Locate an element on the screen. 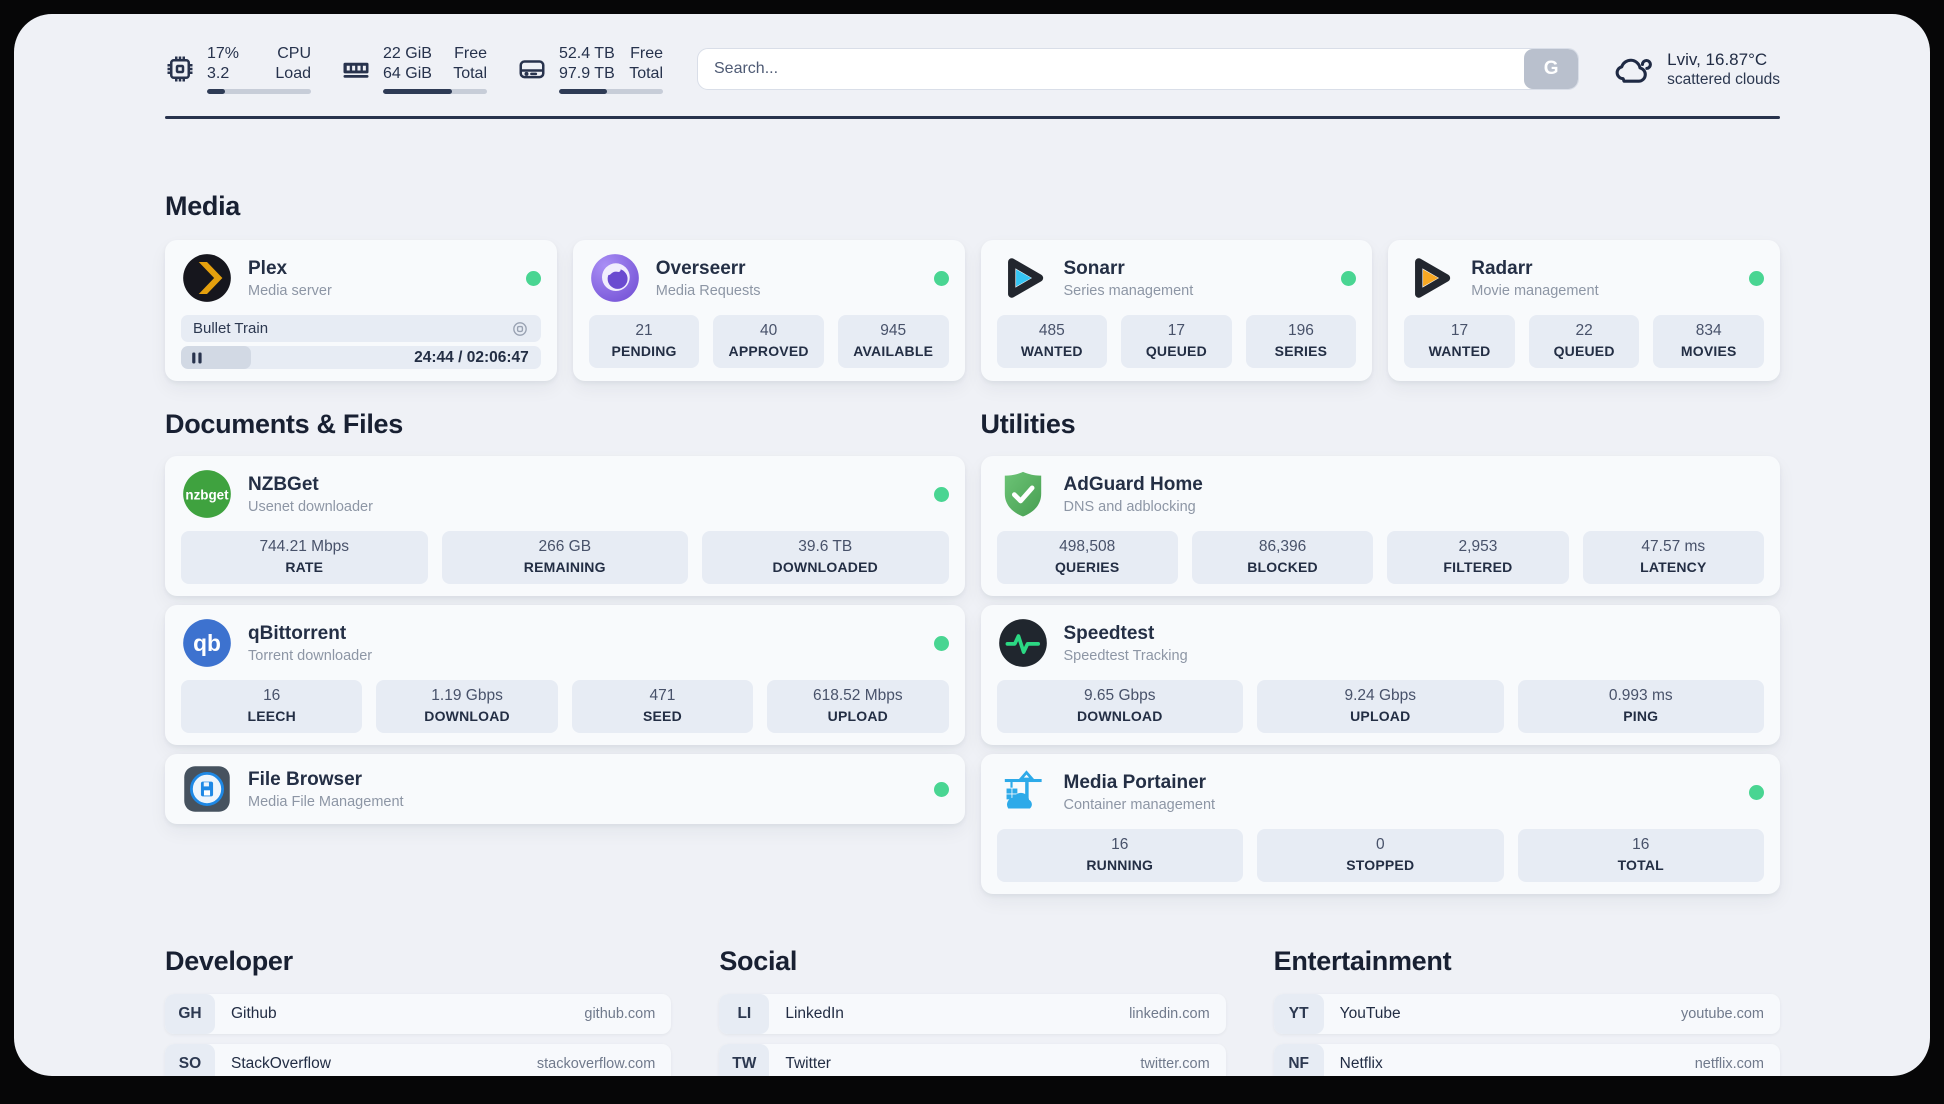 The width and height of the screenshot is (1944, 1104). app-name: Plex is located at coordinates (268, 268).